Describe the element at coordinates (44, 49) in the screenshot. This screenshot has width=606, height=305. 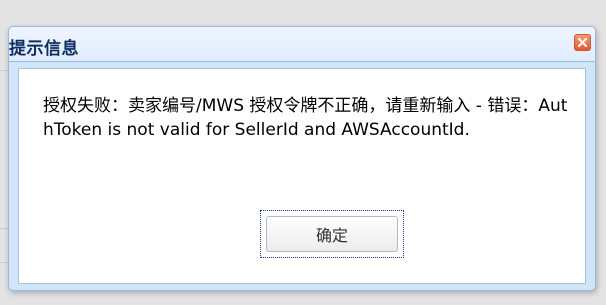
I see `dialog-title: 提示信息` at that location.